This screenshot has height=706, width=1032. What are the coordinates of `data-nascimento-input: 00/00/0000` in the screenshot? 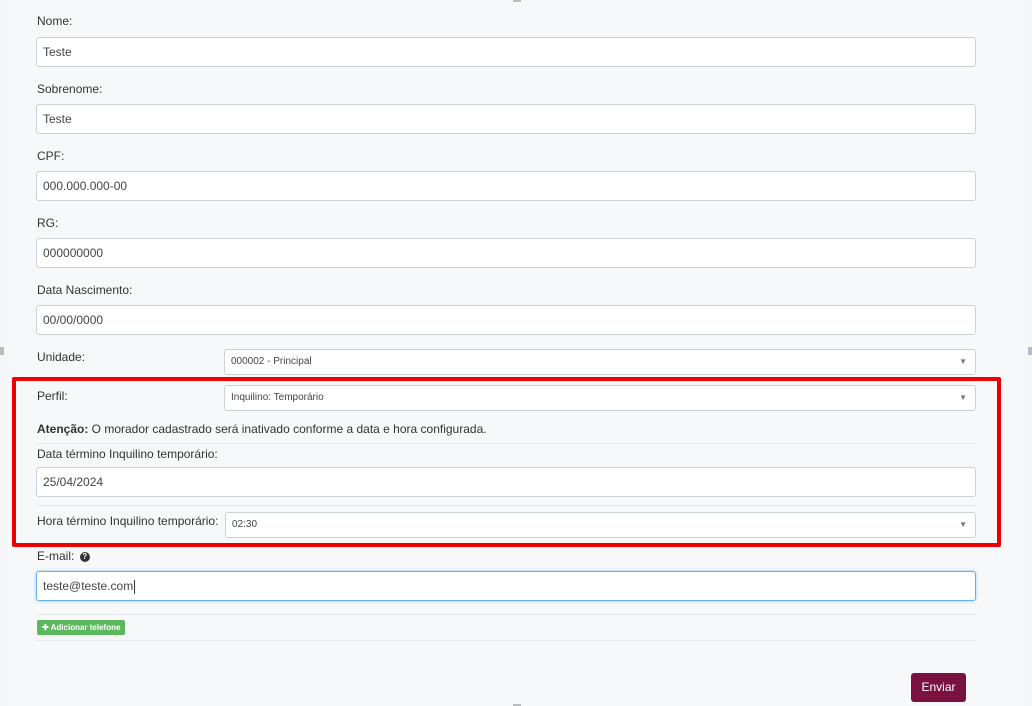 It's located at (506, 320).